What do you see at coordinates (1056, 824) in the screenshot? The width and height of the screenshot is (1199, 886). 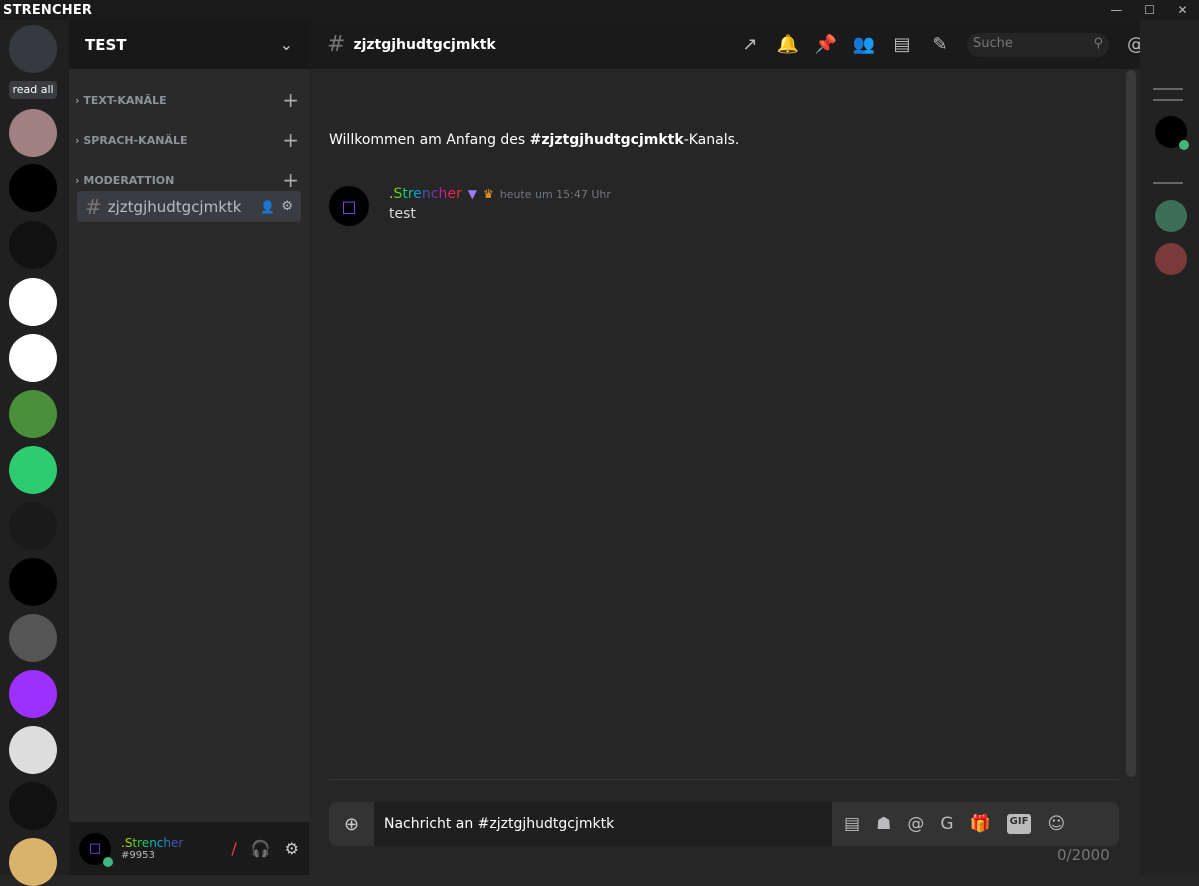 I see `emoji-icon: ☺` at bounding box center [1056, 824].